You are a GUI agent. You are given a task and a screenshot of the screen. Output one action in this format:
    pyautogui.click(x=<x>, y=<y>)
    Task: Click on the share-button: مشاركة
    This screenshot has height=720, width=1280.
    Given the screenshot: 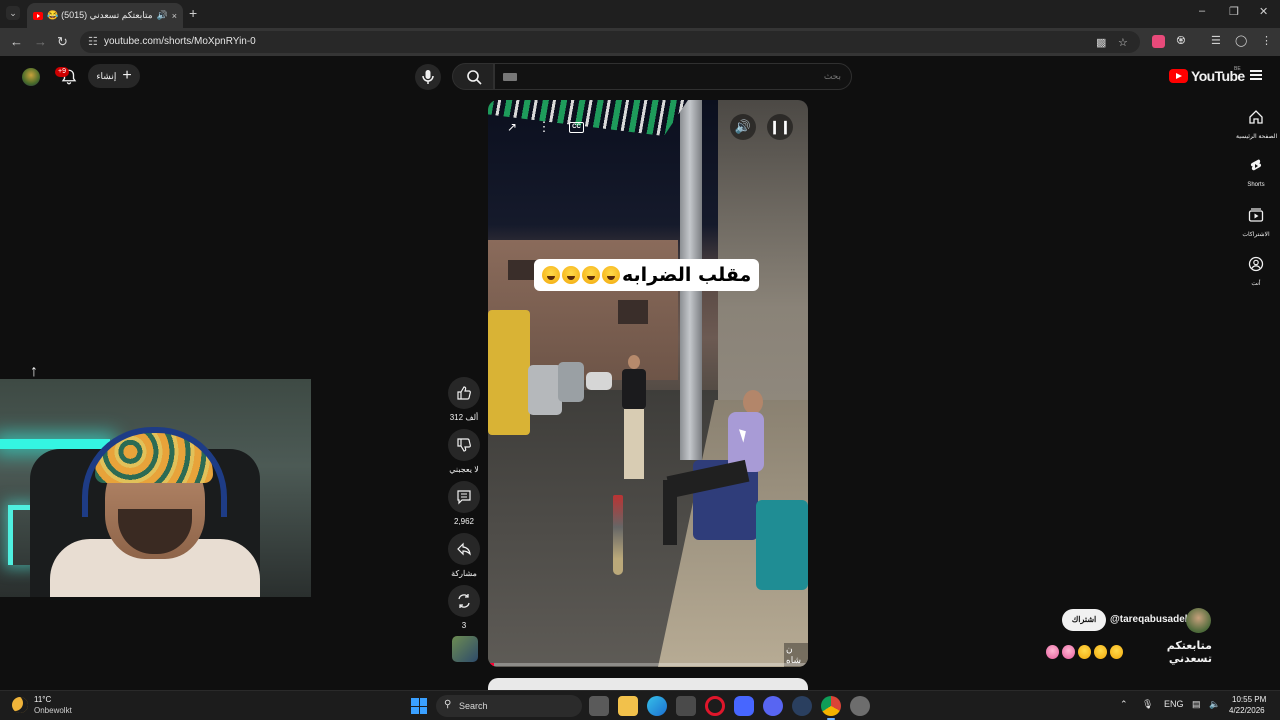 What is the action you would take?
    pyautogui.click(x=464, y=555)
    